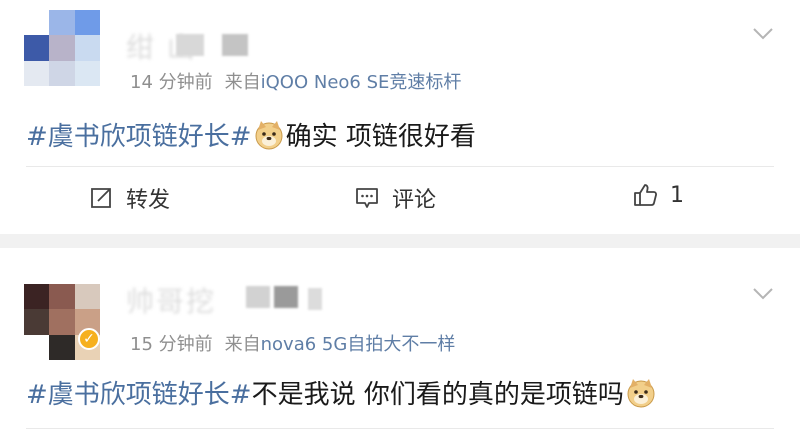 Image resolution: width=800 pixels, height=433 pixels. Describe the element at coordinates (400, 241) in the screenshot. I see `card-separator` at that location.